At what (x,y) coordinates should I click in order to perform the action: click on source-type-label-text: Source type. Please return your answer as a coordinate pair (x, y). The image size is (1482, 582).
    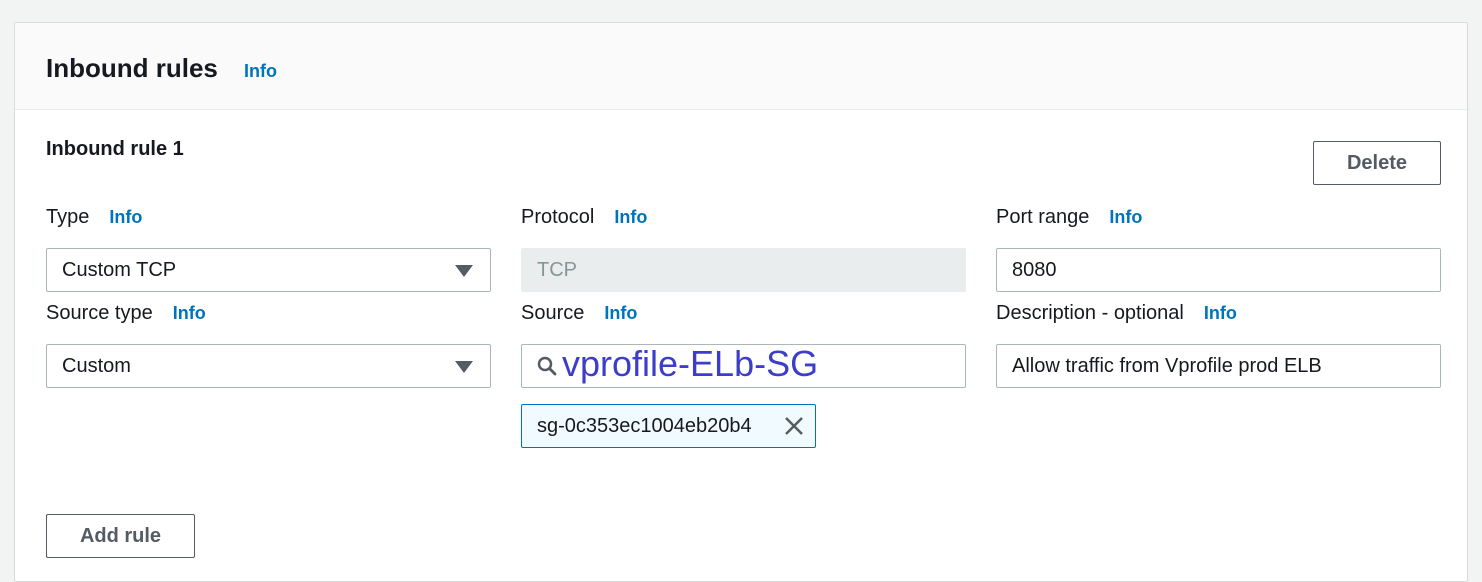
    Looking at the image, I should click on (99, 313).